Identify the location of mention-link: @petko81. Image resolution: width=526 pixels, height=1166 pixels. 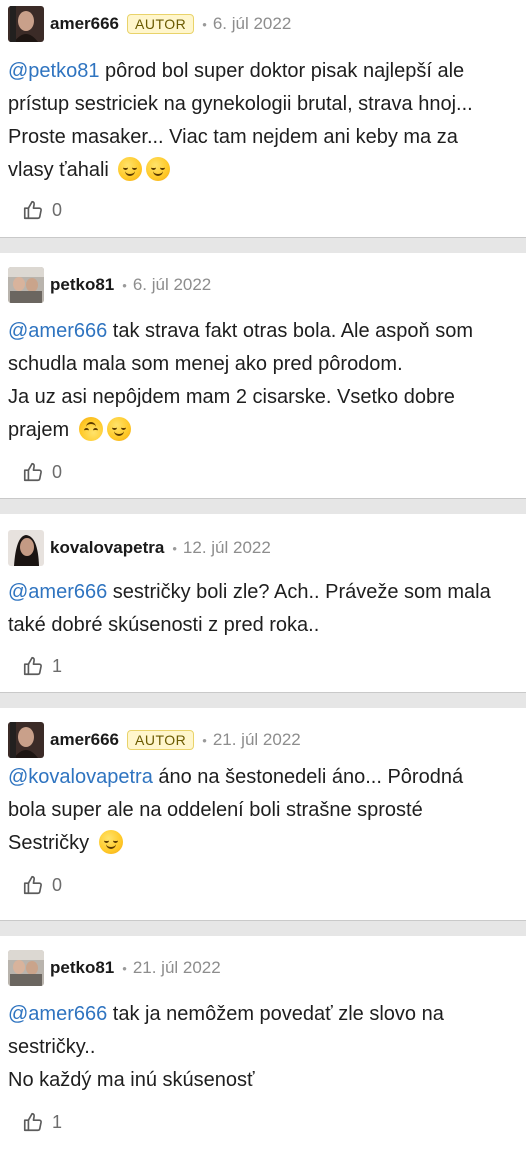
(53, 71).